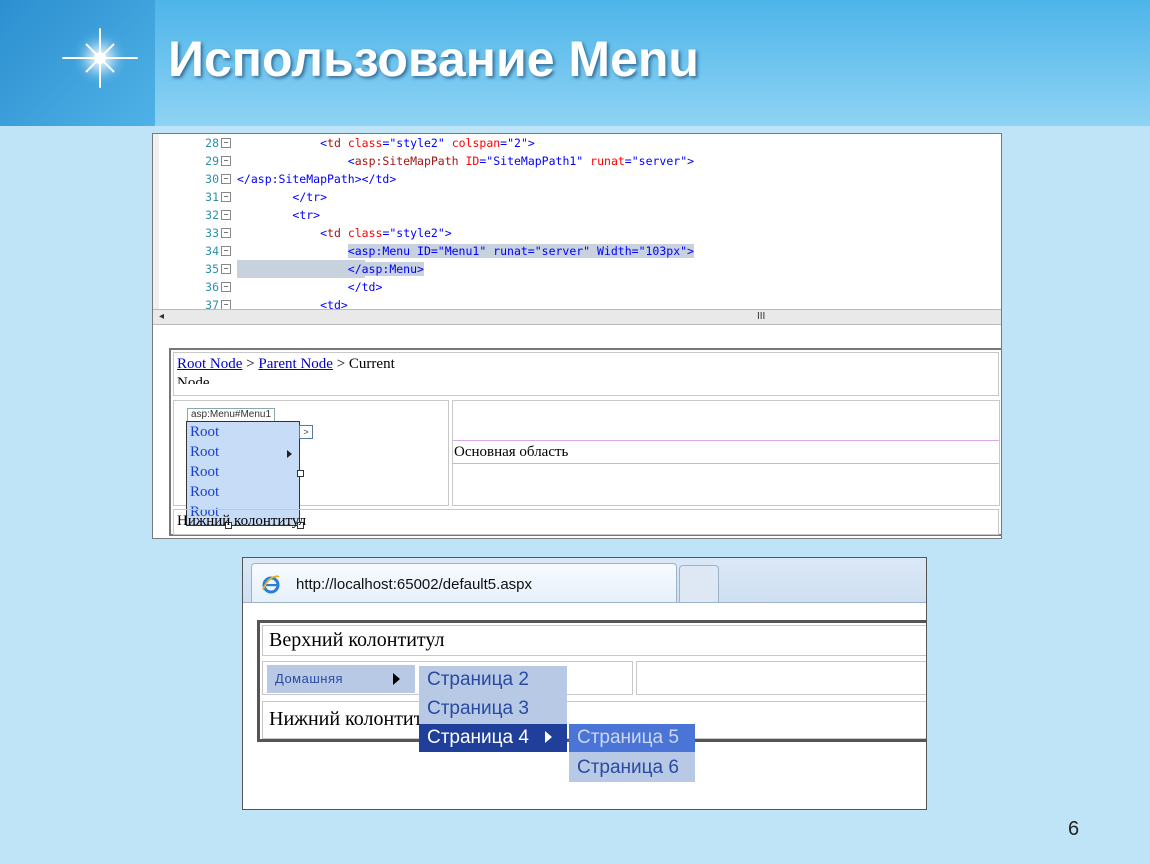 The height and width of the screenshot is (864, 1150). What do you see at coordinates (511, 452) in the screenshot?
I see `main-area-label: Основная область` at bounding box center [511, 452].